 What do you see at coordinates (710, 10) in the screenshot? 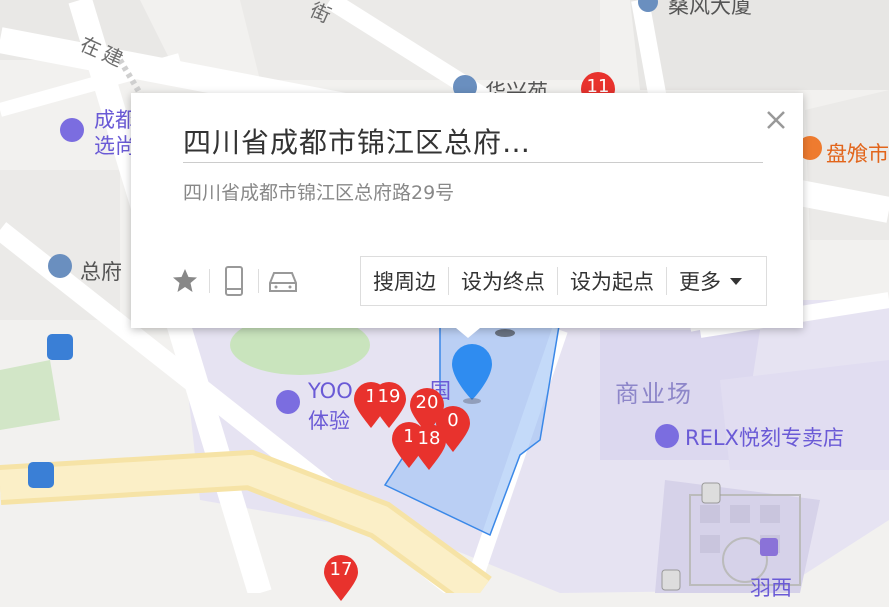
I see `poi-label-sunfeng: 桑风大厦` at bounding box center [710, 10].